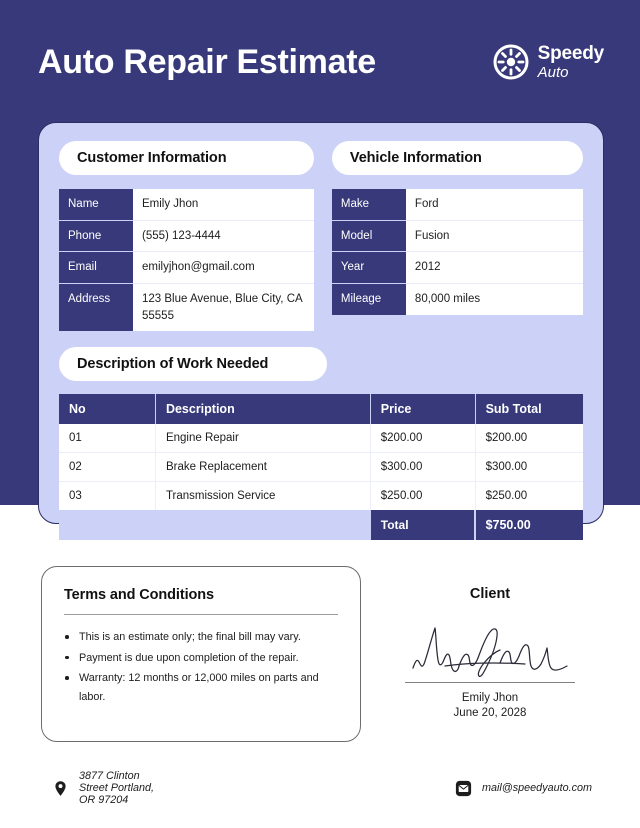  I want to click on row-subtotal: $250.00, so click(529, 496).